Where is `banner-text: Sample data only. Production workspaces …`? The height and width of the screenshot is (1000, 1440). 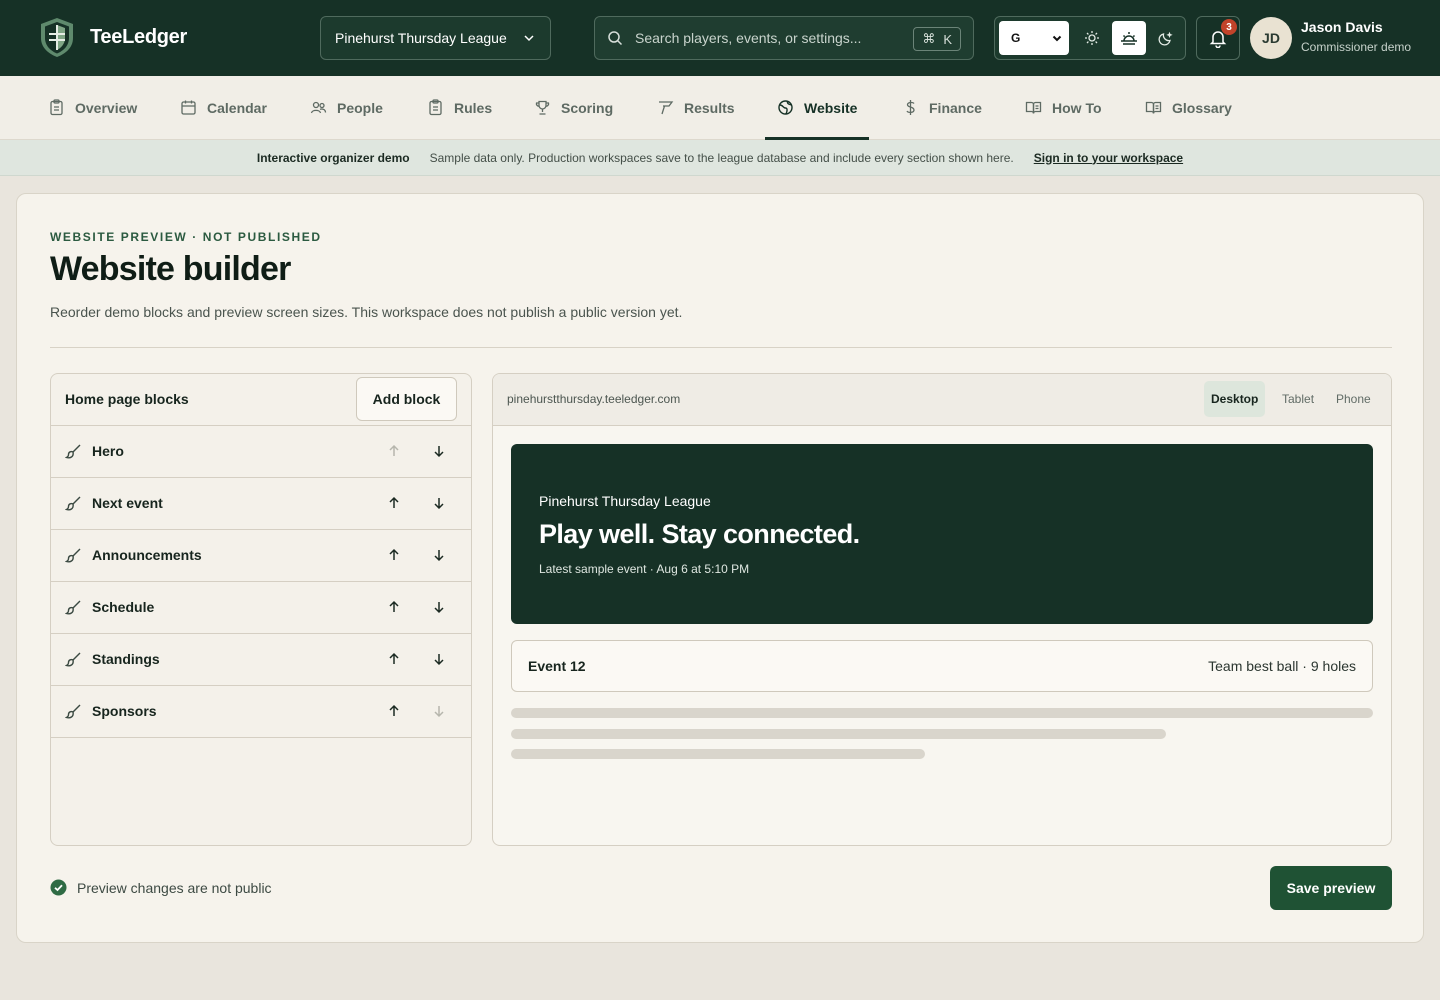
banner-text: Sample data only. Production workspaces … is located at coordinates (721, 157).